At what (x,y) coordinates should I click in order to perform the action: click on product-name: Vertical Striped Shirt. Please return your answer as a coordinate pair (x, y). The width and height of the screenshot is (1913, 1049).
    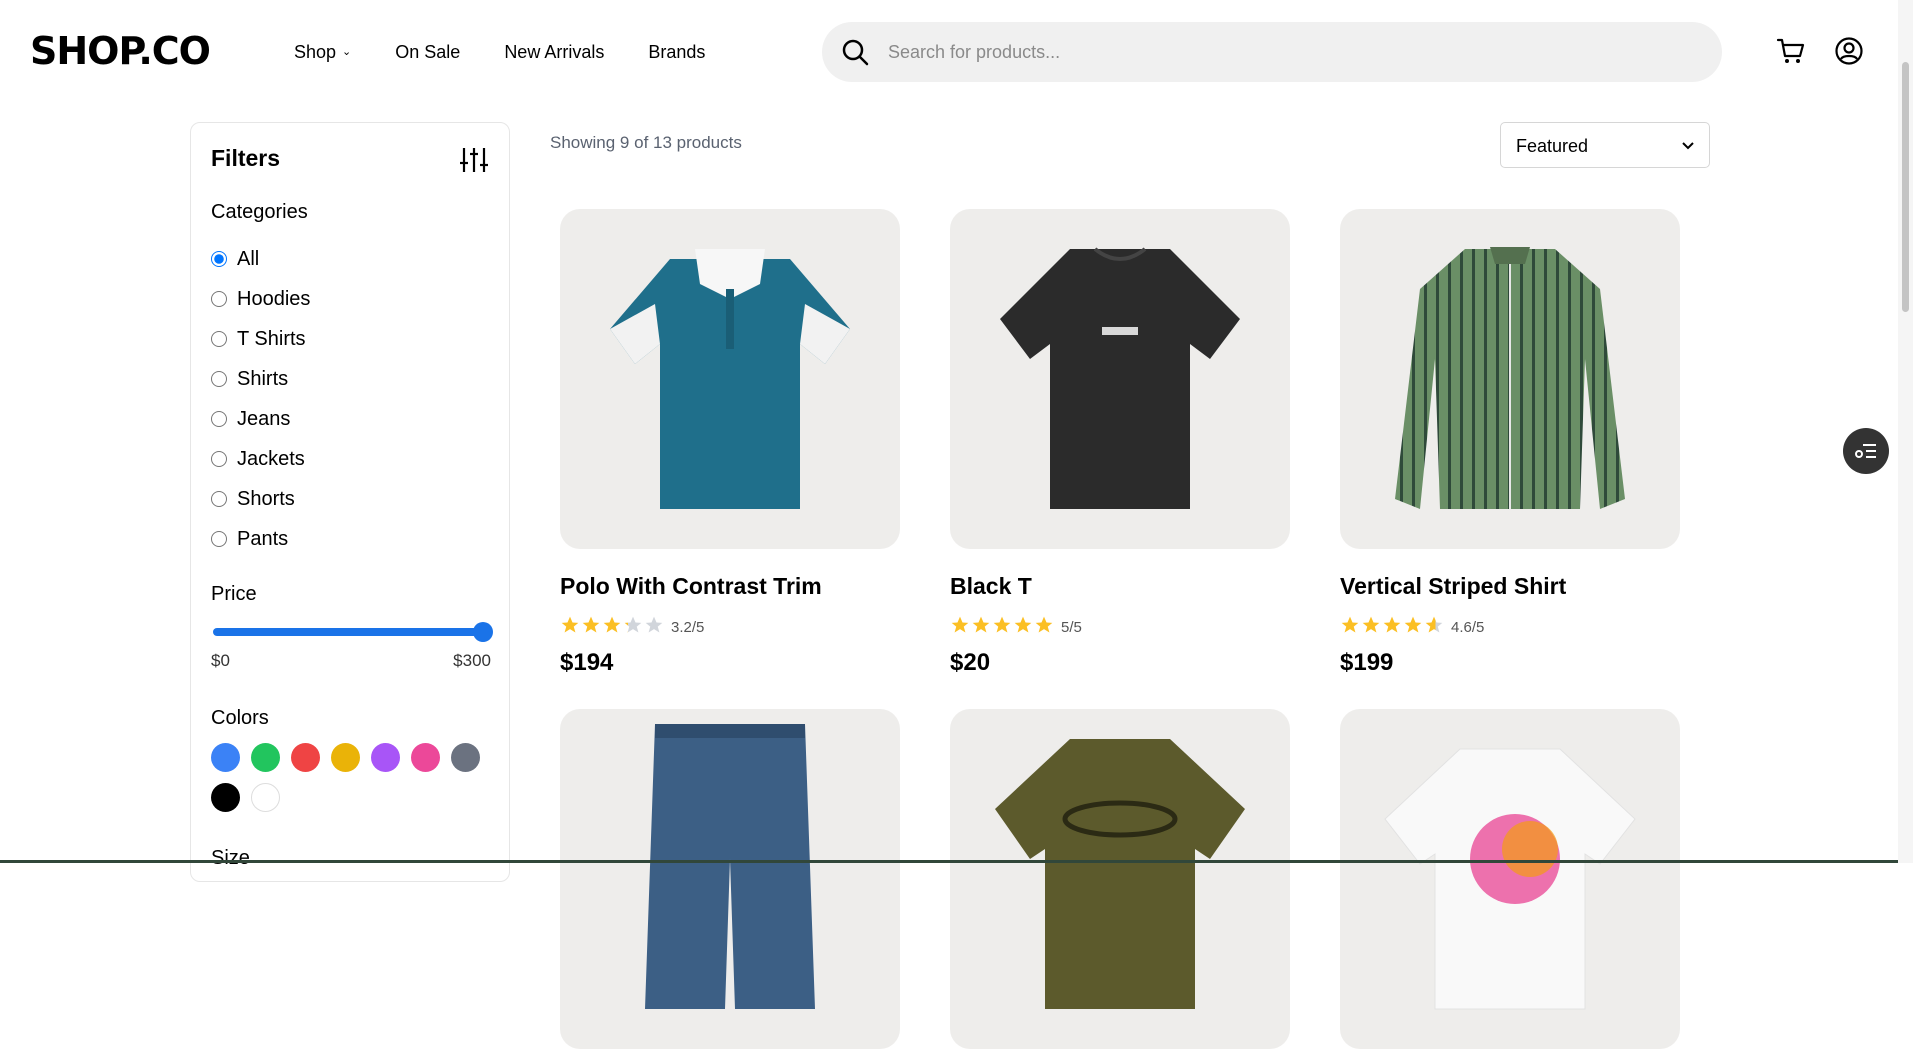
    Looking at the image, I should click on (1453, 586).